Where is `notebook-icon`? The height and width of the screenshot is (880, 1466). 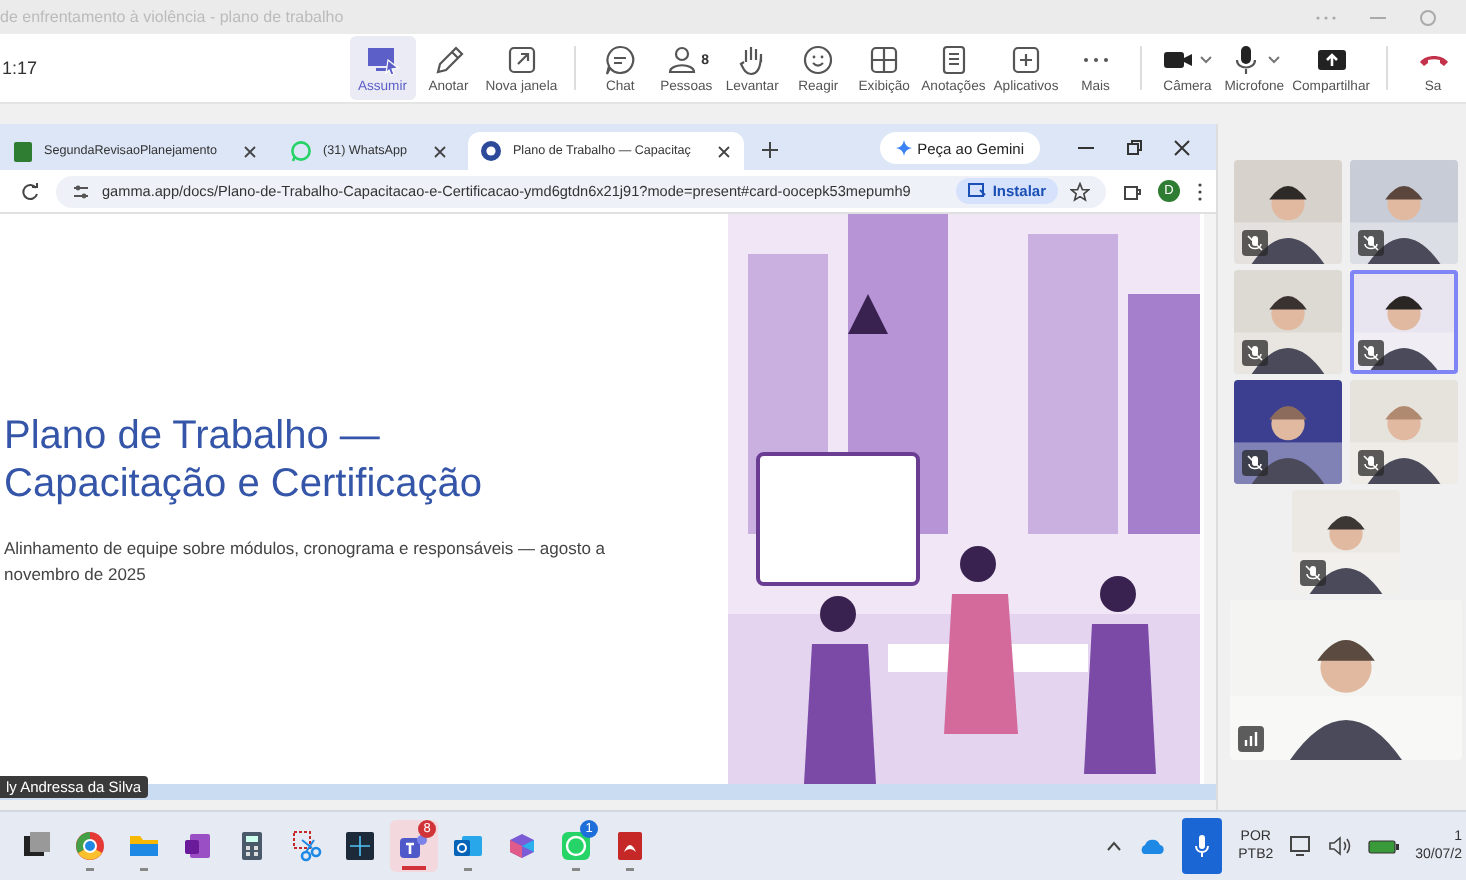 notebook-icon is located at coordinates (198, 846).